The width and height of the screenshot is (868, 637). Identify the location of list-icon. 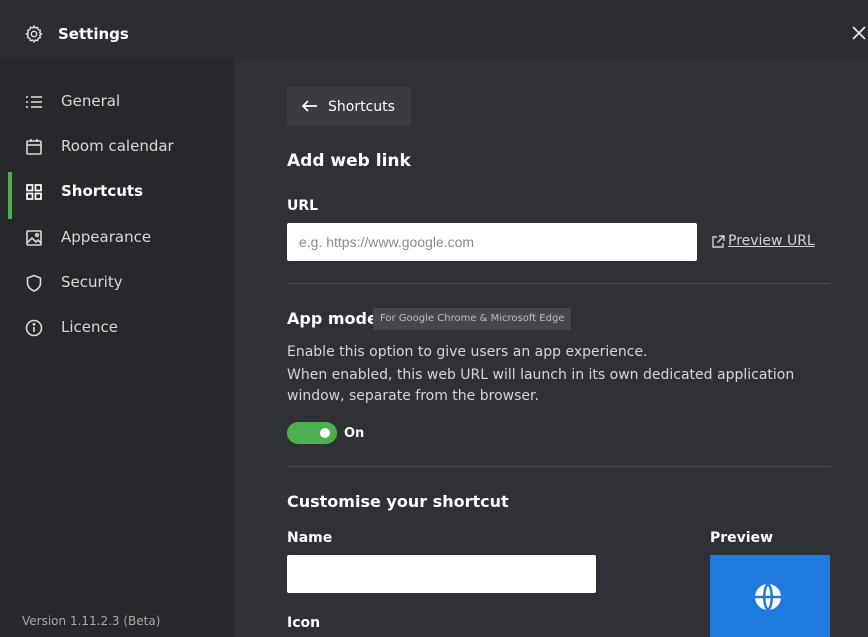
(34, 102).